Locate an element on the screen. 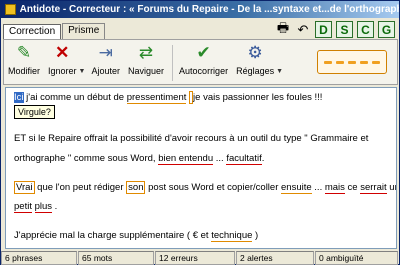  add-button: ⇥ Ajouter is located at coordinates (105, 58).